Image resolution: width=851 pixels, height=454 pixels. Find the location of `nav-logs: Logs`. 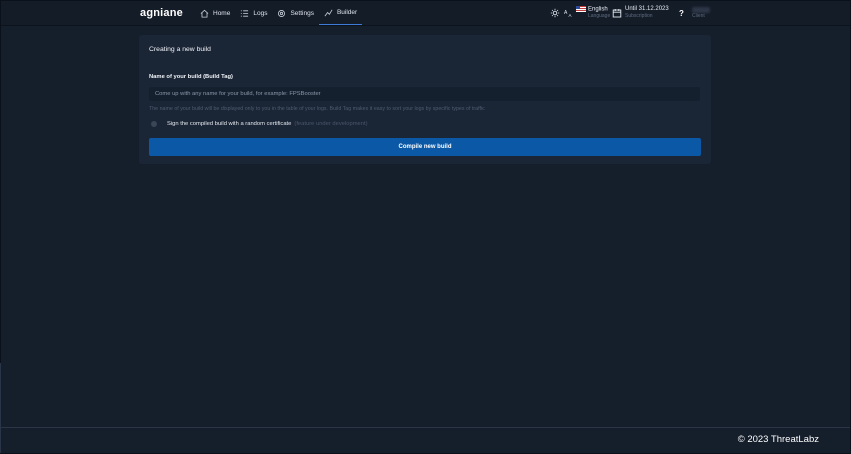

nav-logs: Logs is located at coordinates (253, 13).